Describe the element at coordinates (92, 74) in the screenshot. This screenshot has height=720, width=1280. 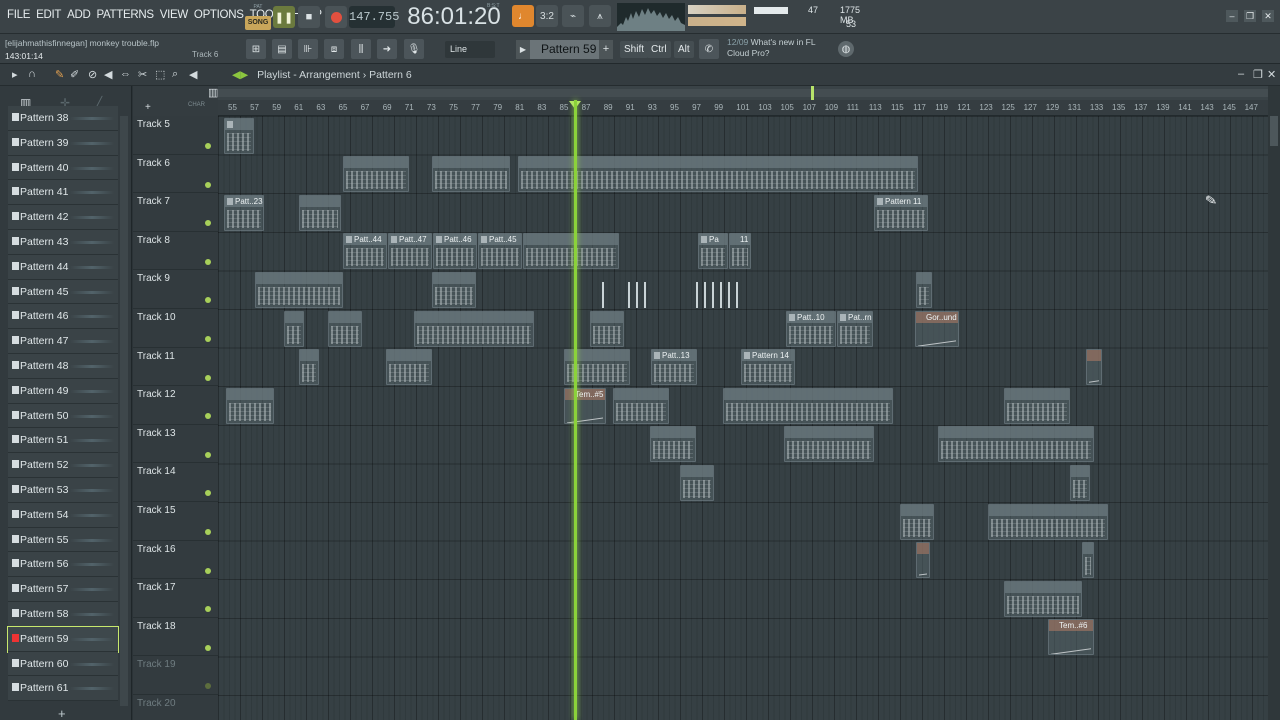
I see `delete-icon: ⊘` at that location.